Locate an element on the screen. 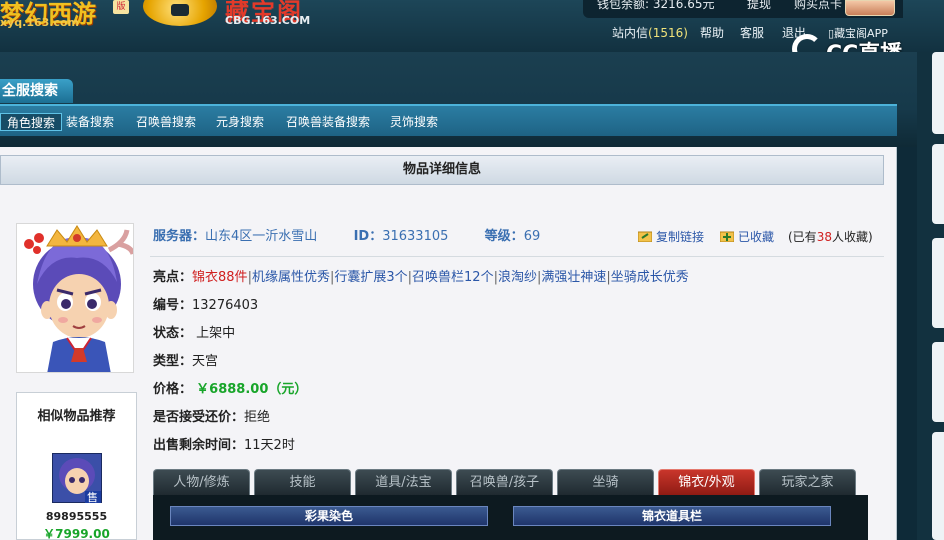  game-logo: 梦幻西游 版 xyq.163.com is located at coordinates (65, 14).